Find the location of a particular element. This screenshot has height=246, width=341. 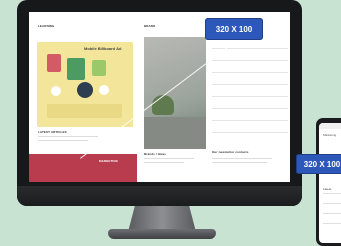

column-header: LEARNING is located at coordinates (46, 26).